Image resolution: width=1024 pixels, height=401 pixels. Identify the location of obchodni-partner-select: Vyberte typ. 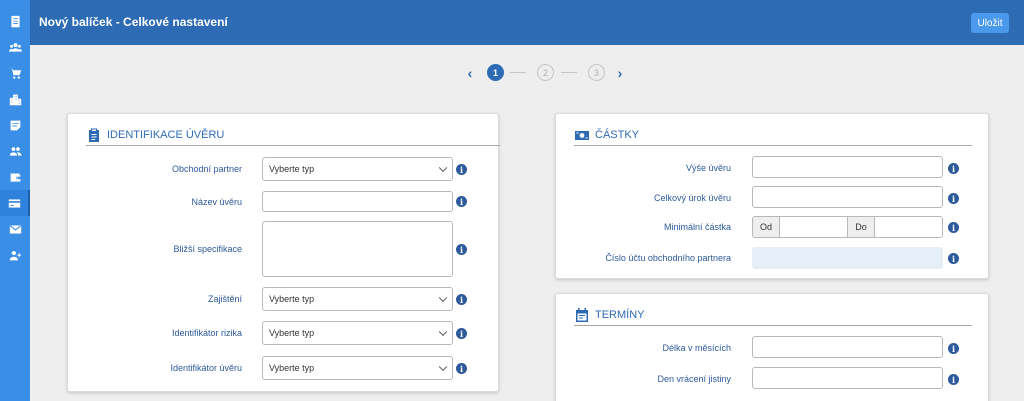
(357, 169).